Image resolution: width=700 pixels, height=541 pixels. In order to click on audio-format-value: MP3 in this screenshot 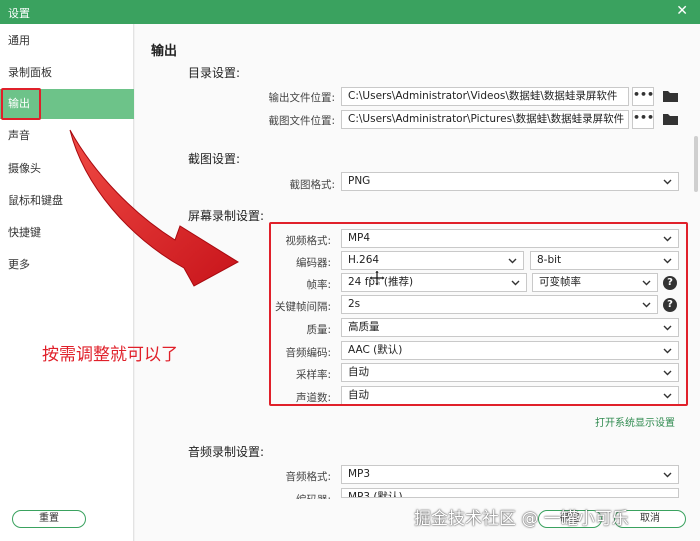, I will do `click(359, 474)`.